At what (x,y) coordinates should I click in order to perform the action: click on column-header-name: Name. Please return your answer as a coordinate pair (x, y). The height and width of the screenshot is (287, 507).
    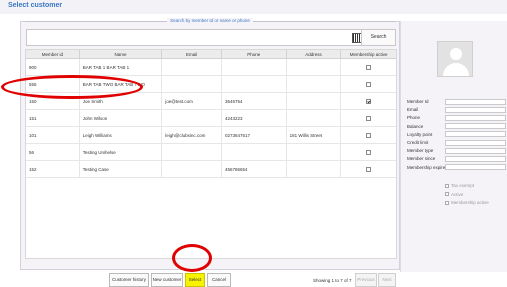
    Looking at the image, I should click on (121, 54).